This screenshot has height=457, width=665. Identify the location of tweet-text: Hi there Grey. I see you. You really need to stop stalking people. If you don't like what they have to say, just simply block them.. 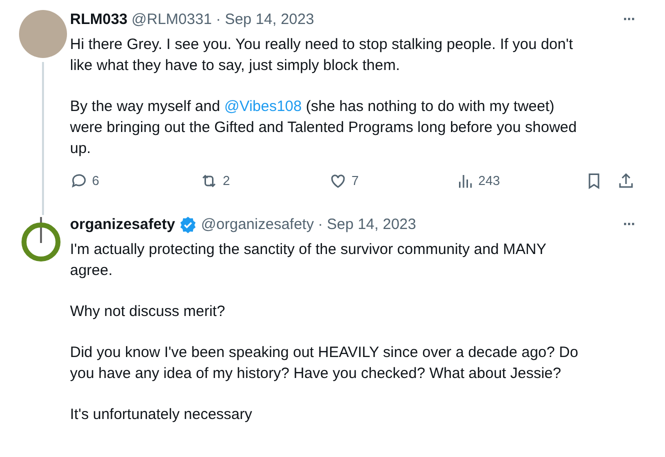
(322, 55).